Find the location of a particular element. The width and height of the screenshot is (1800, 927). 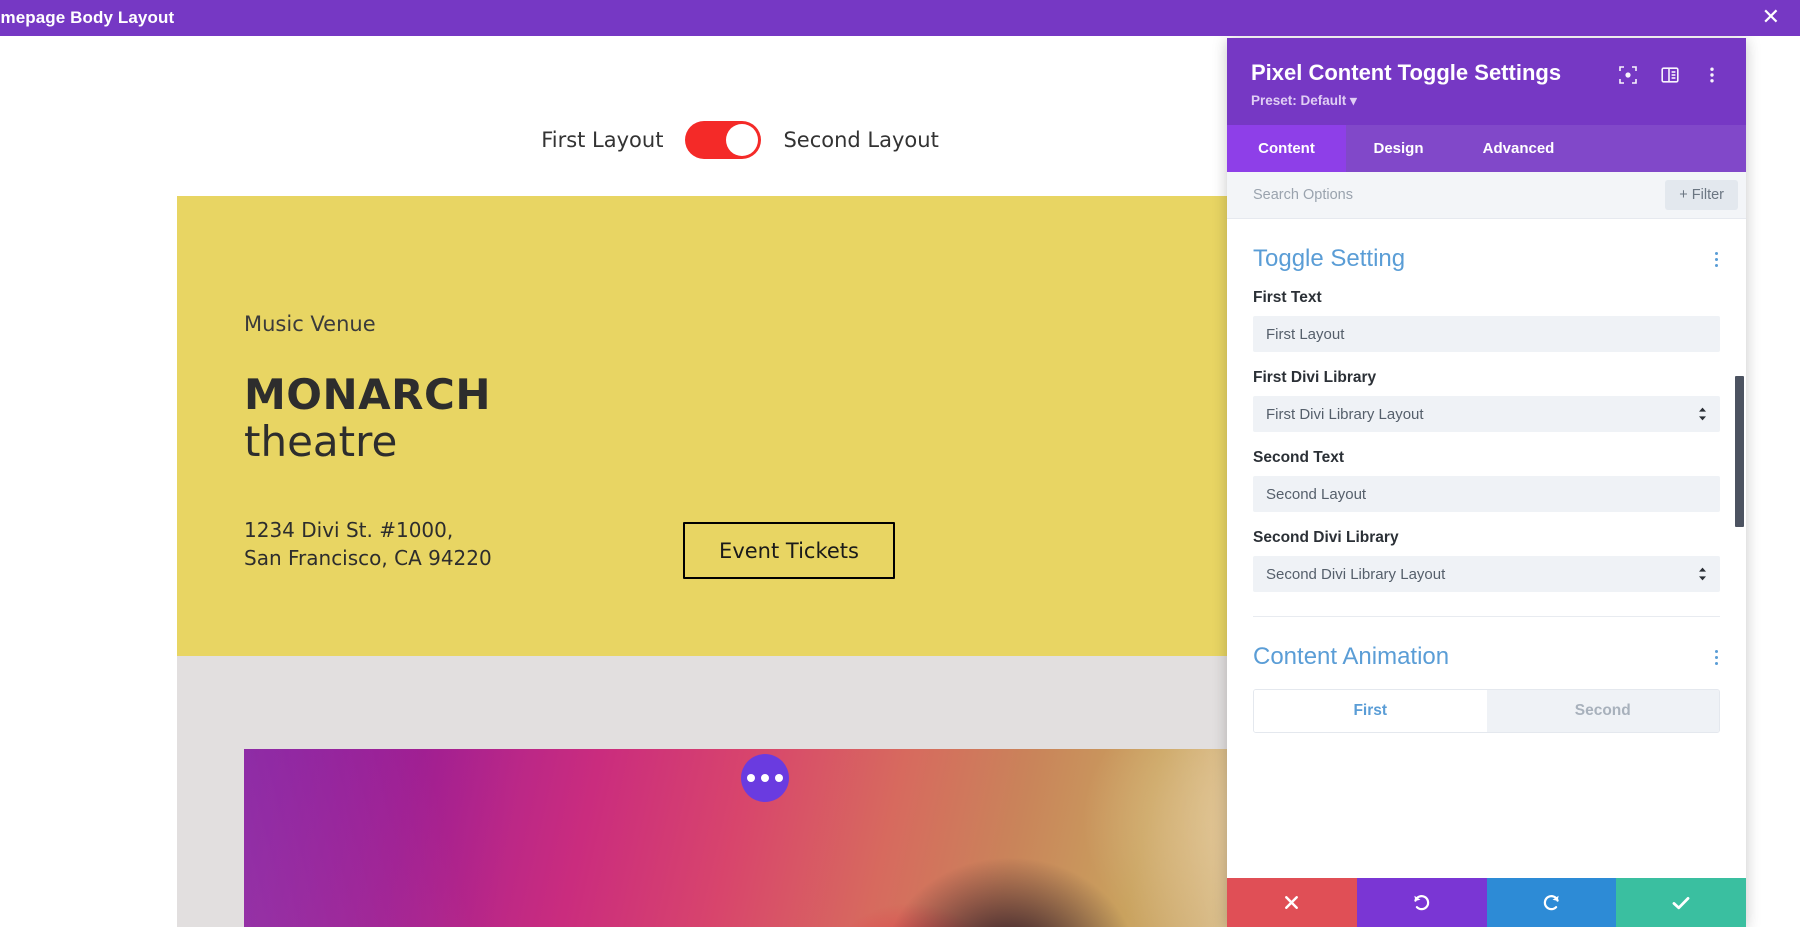

redo-icon is located at coordinates (1551, 903).